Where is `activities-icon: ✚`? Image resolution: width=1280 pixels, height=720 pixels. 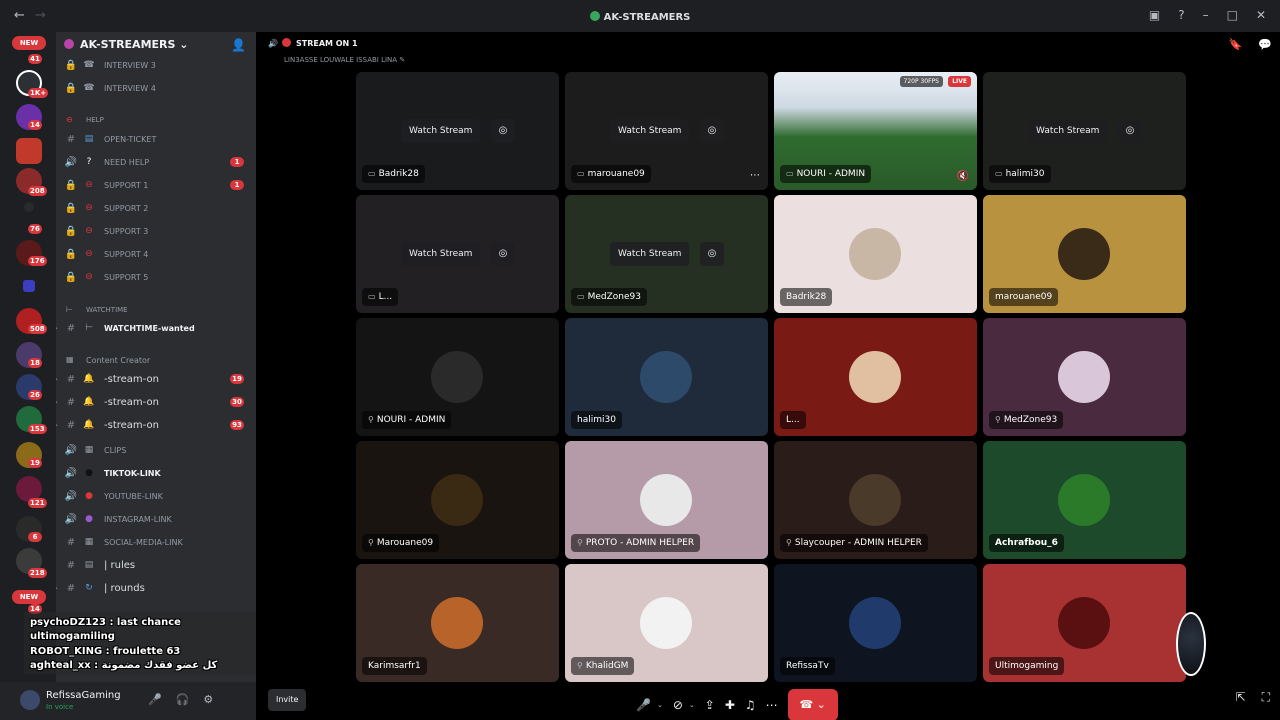 activities-icon: ✚ is located at coordinates (730, 705).